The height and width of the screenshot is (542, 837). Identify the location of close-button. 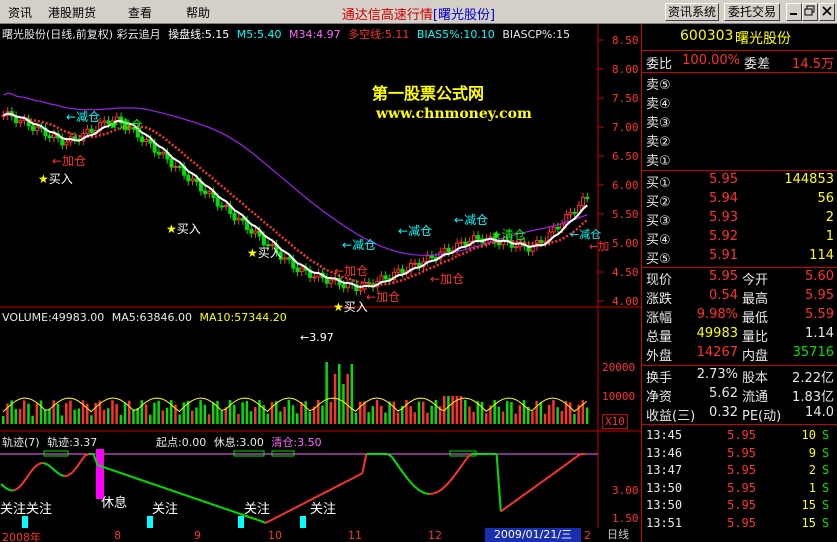
(827, 12).